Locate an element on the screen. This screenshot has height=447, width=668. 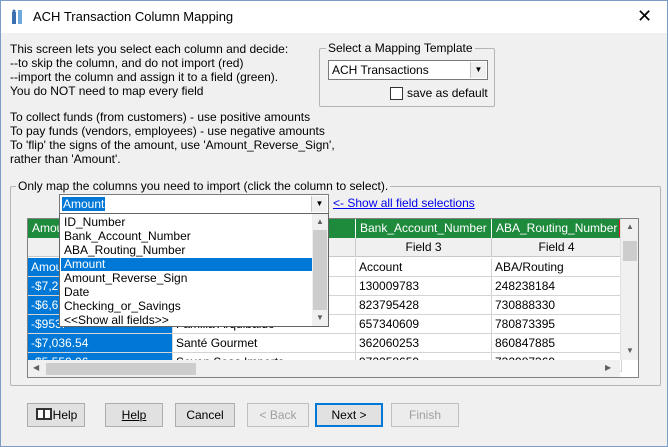
grid-field-col3: Field 3 is located at coordinates (424, 247).